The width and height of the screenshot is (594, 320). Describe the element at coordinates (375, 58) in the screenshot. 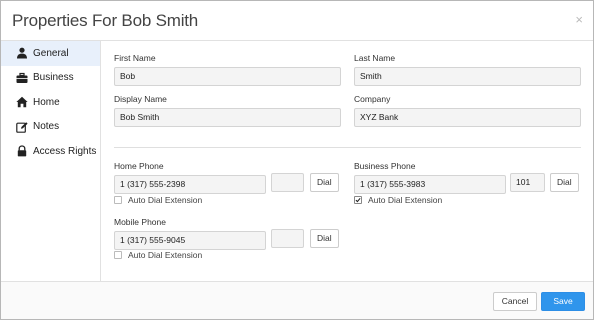

I see `last-name-label: Last Name` at that location.